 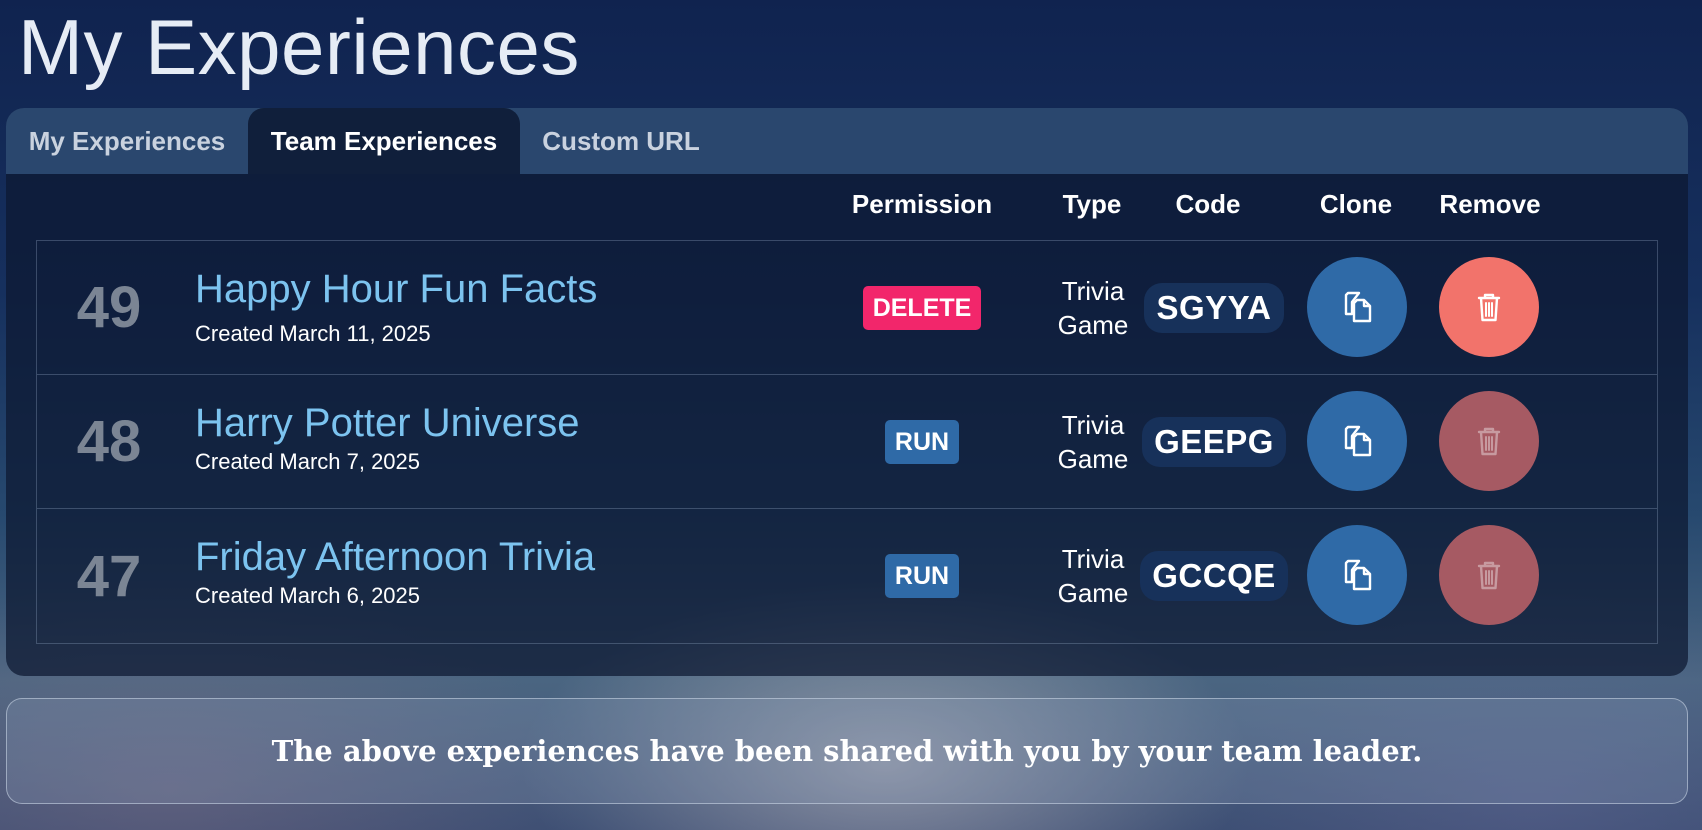 What do you see at coordinates (308, 461) in the screenshot?
I see `created-date: Created March 7, 2025` at bounding box center [308, 461].